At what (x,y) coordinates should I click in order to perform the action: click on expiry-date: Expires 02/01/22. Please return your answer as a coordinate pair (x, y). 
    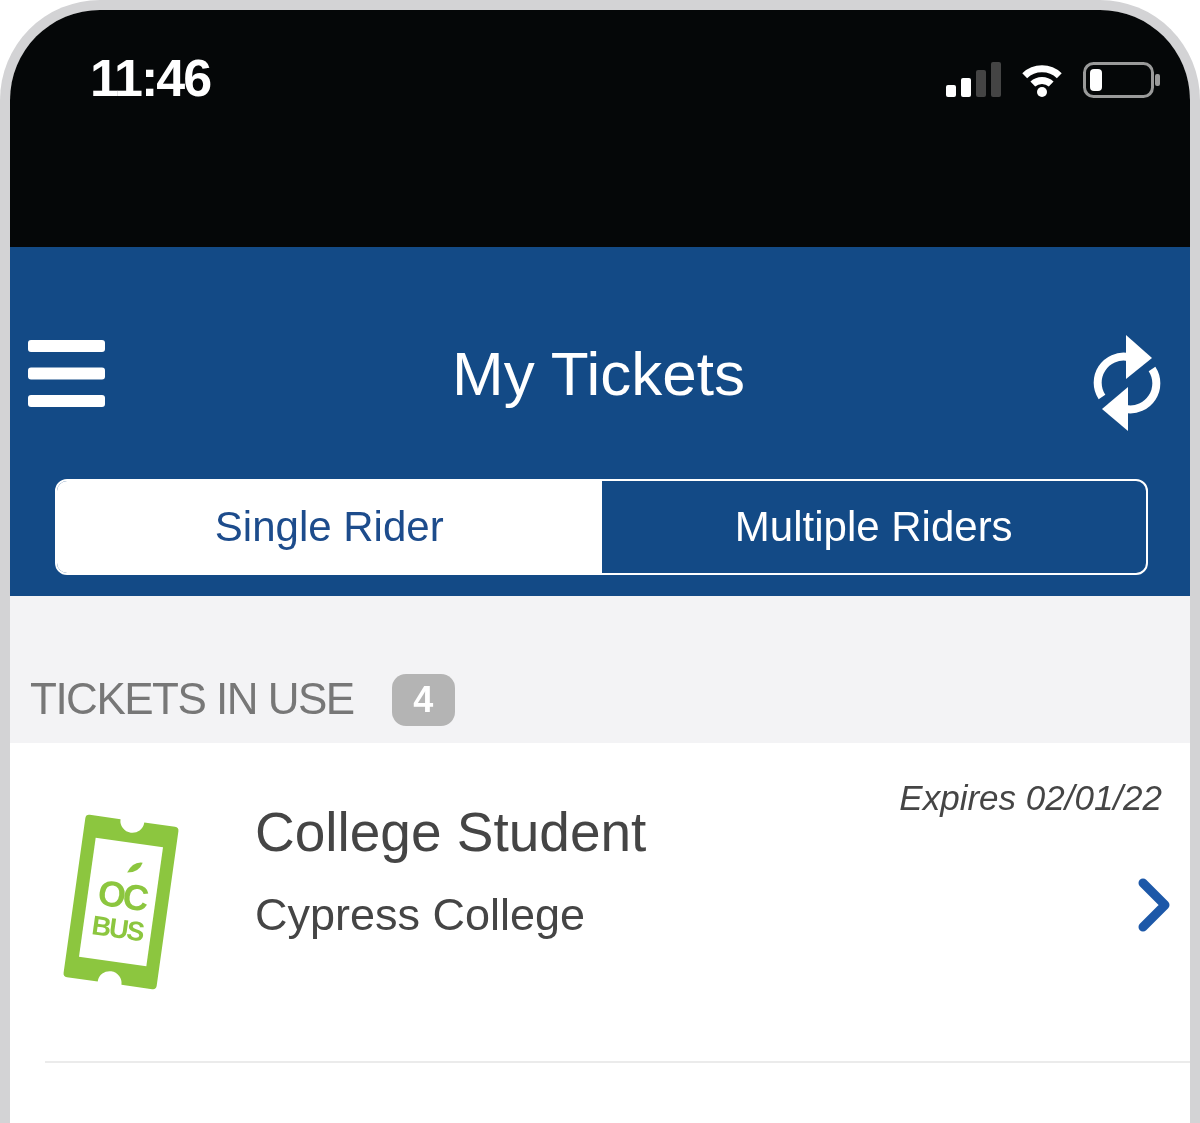
    Looking at the image, I should click on (1030, 798).